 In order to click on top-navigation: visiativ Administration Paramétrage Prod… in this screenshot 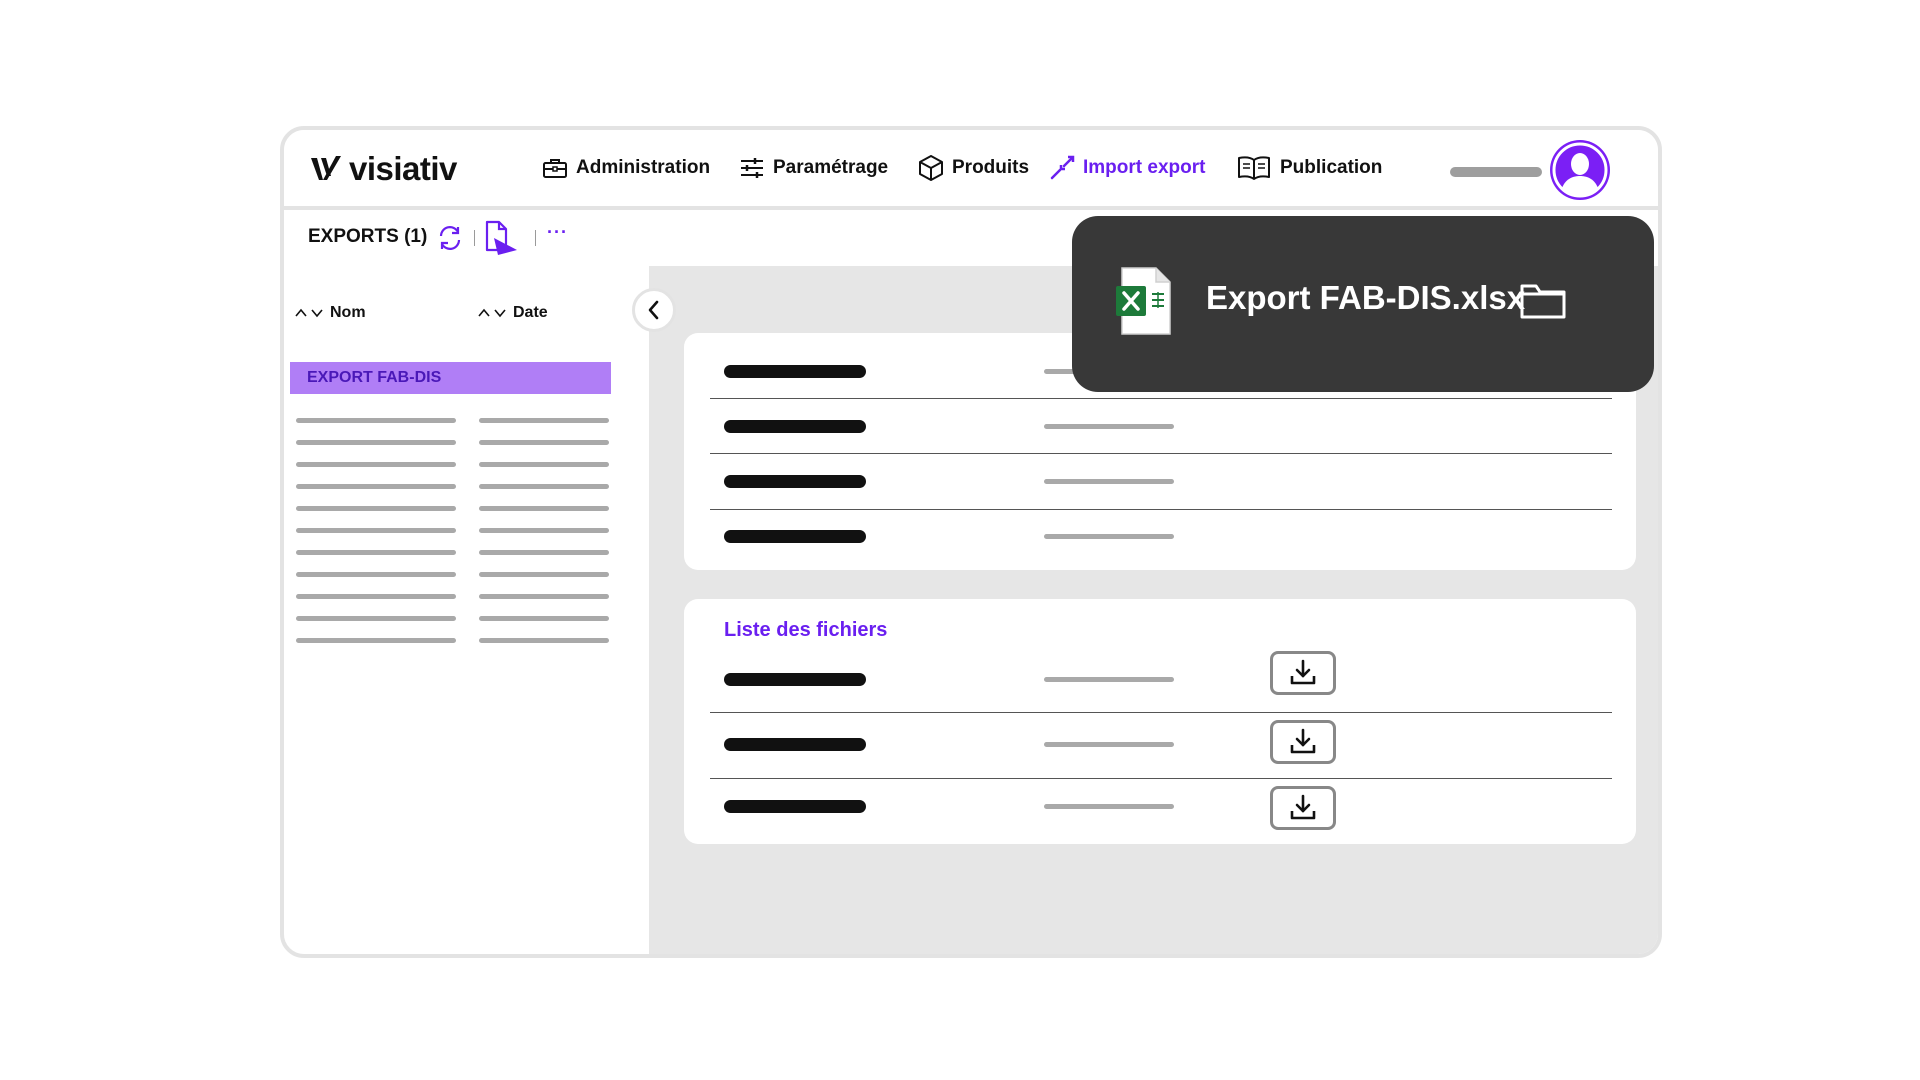, I will do `click(971, 170)`.